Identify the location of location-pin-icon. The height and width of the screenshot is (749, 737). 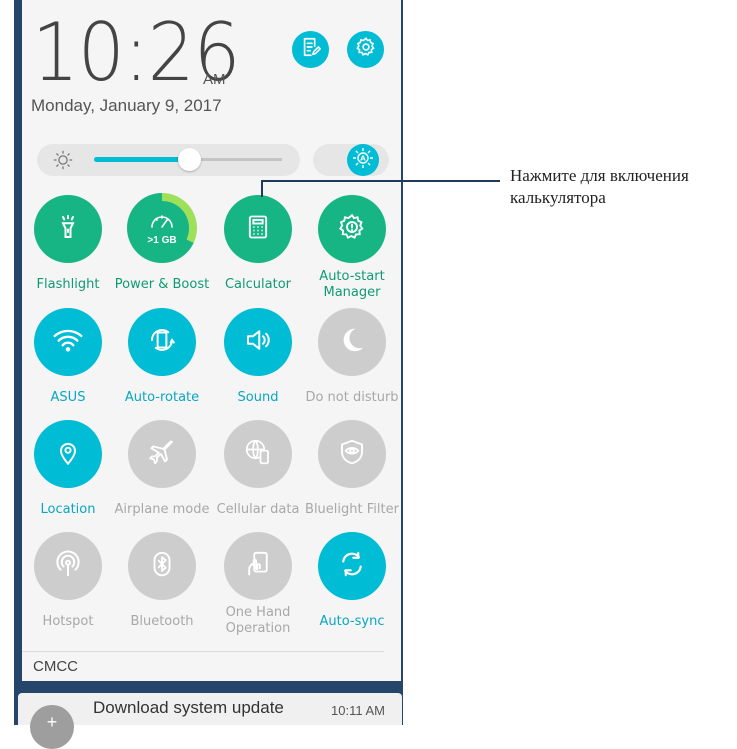
(68, 454).